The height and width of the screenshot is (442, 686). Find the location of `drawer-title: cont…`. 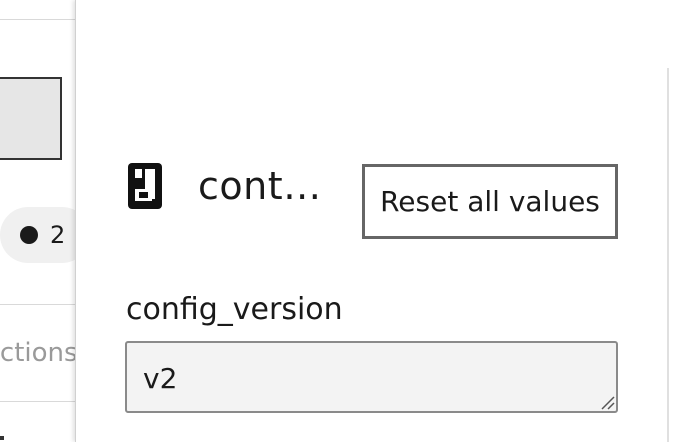

drawer-title: cont… is located at coordinates (260, 186).